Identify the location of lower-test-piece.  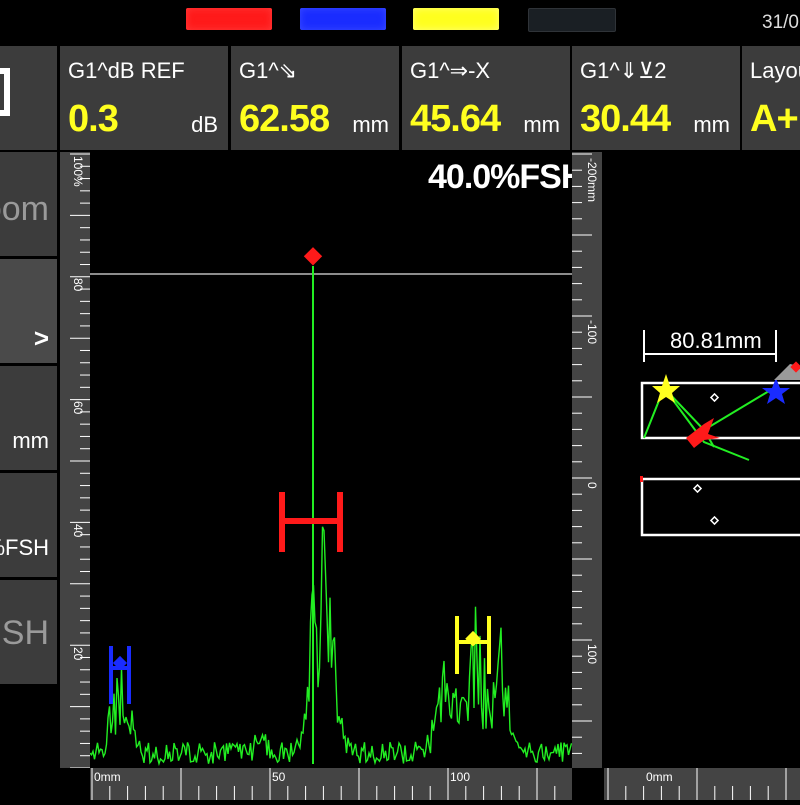
(720, 507).